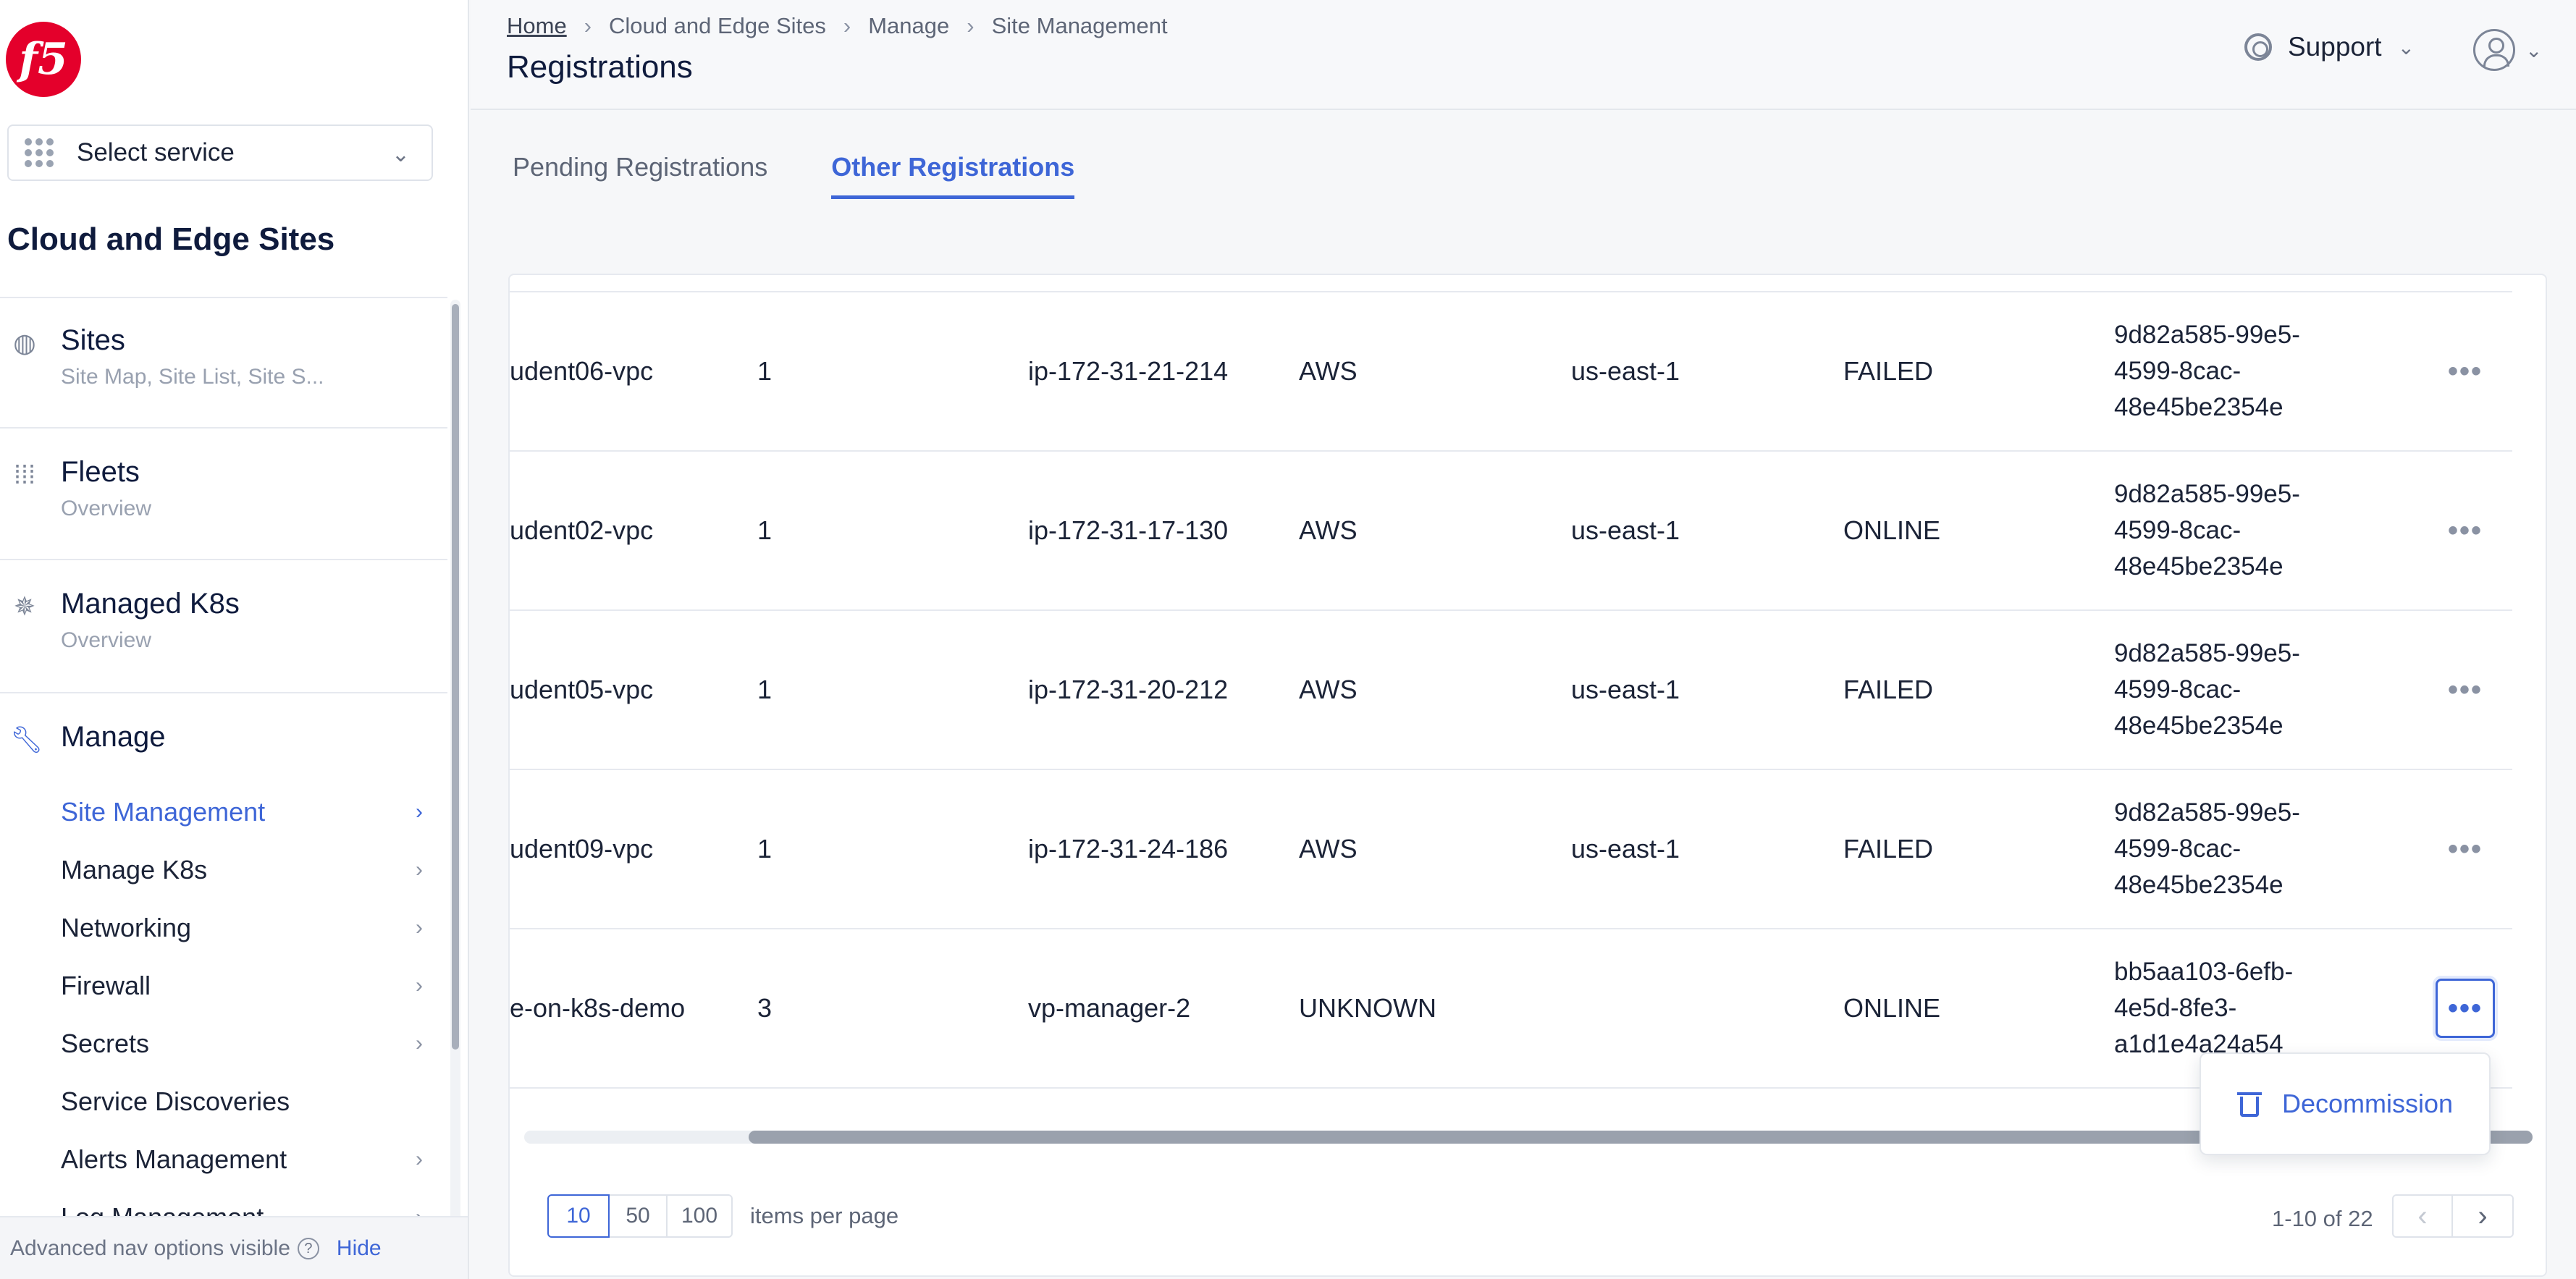  Describe the element at coordinates (359, 1248) in the screenshot. I see `hide-link: Hide` at that location.